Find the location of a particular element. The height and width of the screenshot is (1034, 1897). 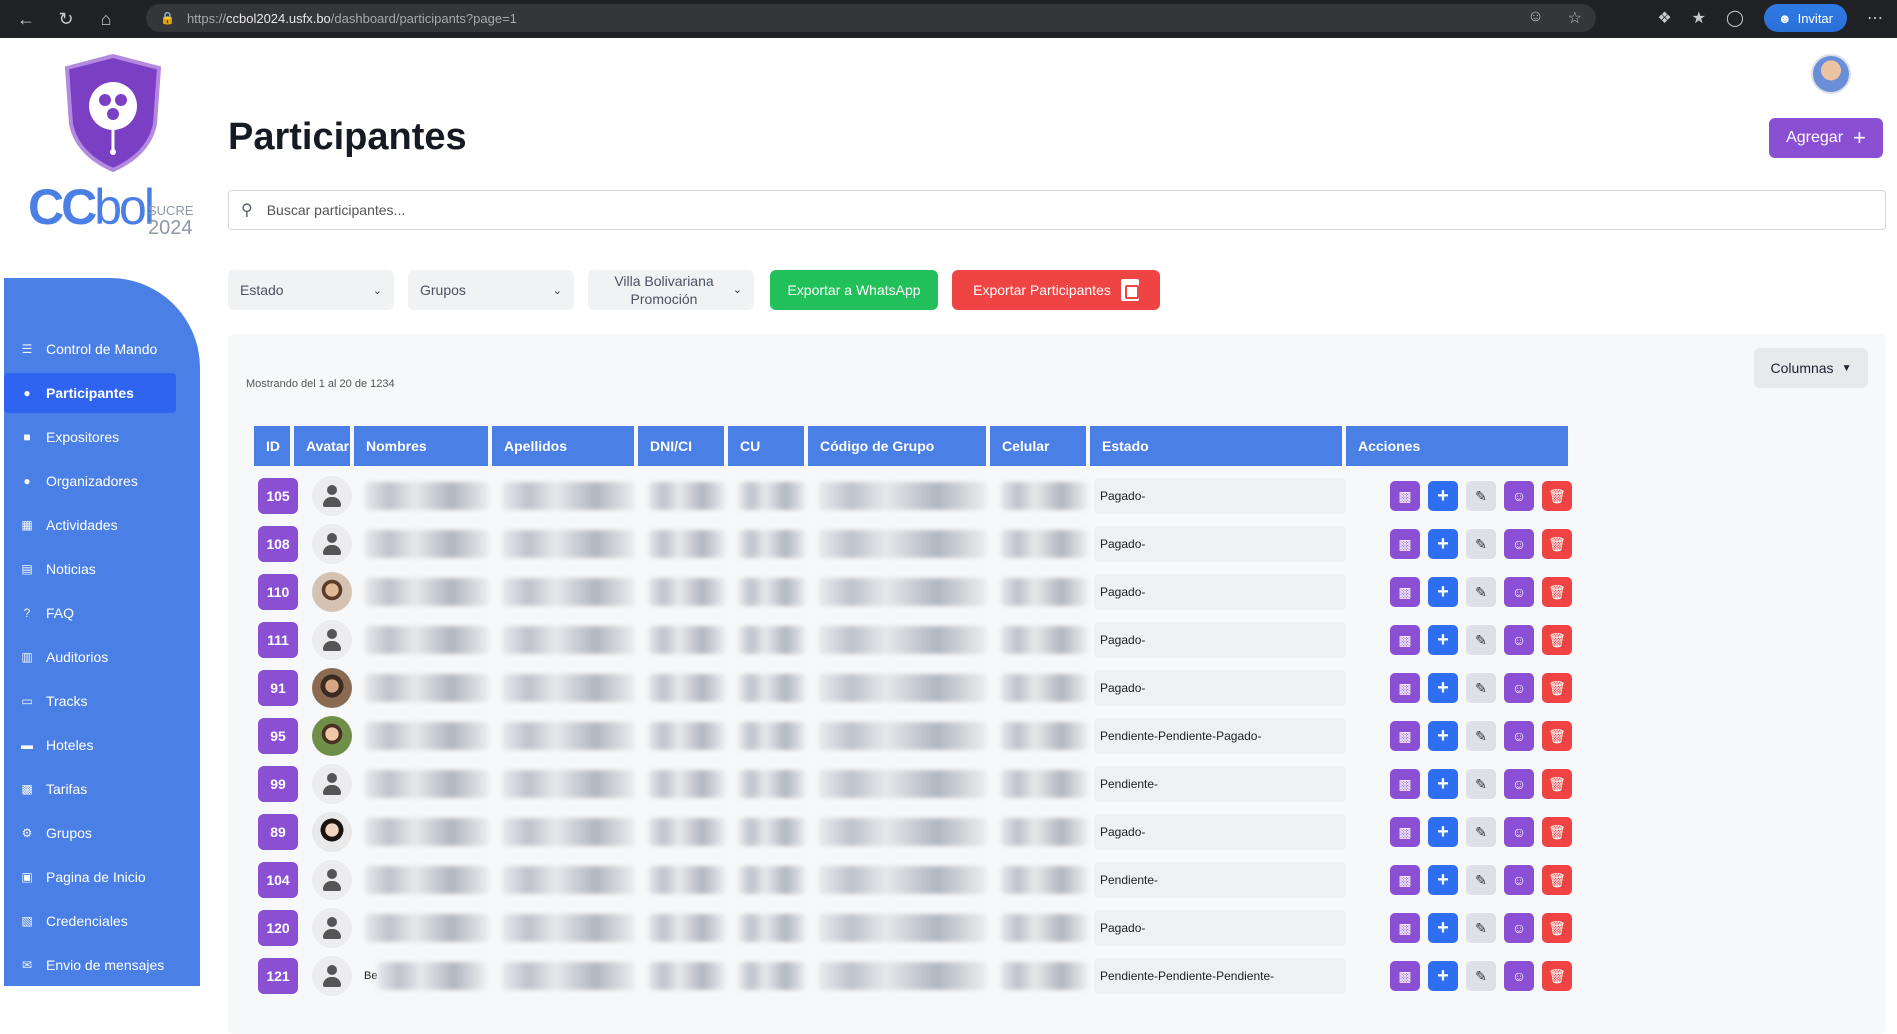

sidebar-item-actividades: ▦ Actividades is located at coordinates (90, 525).